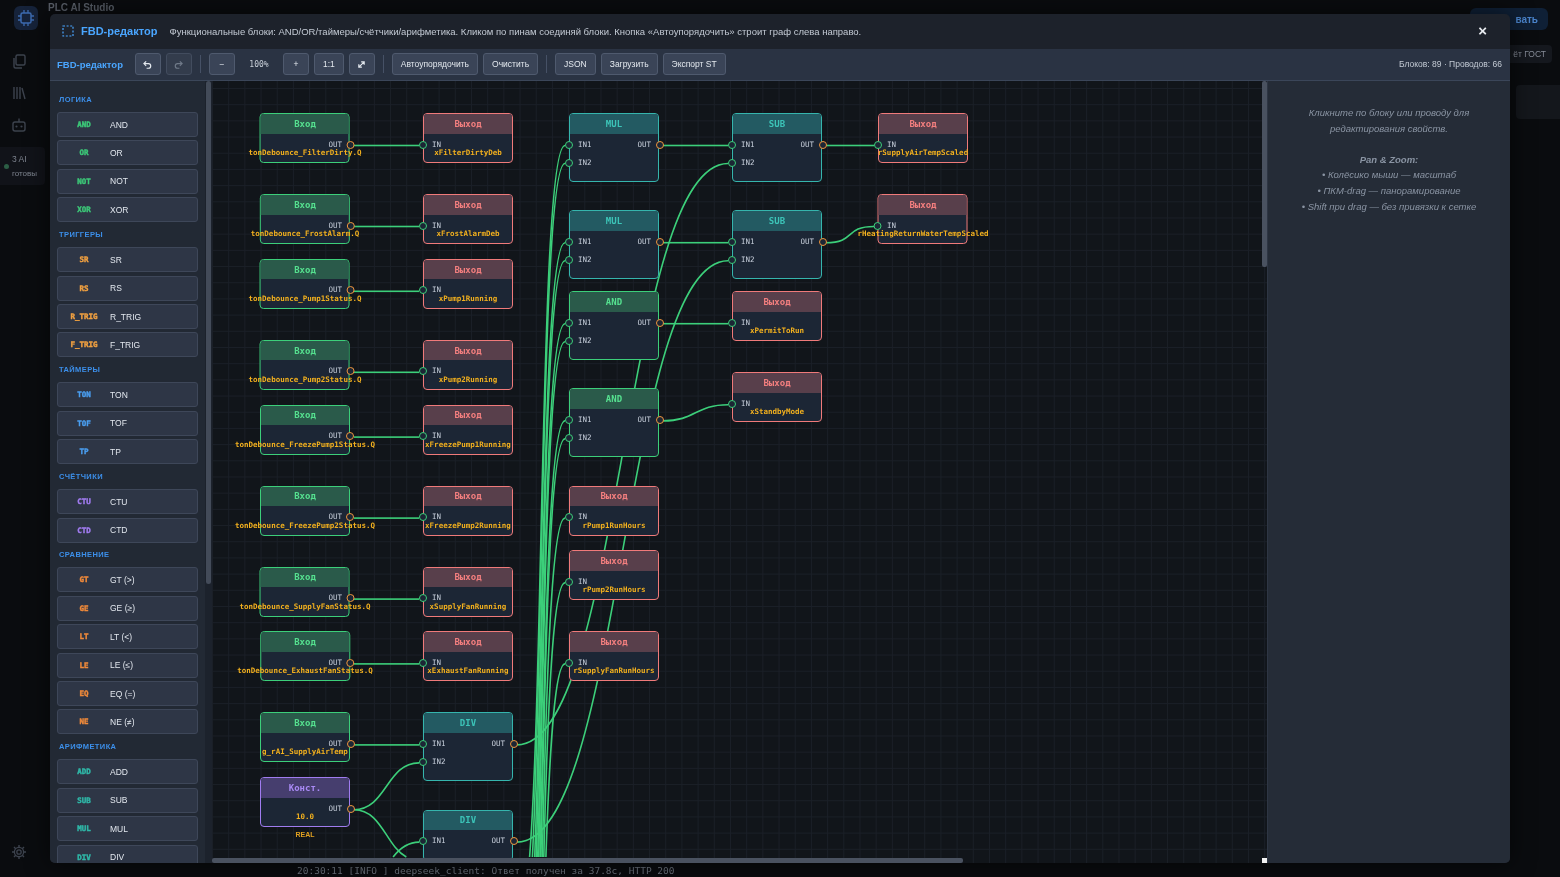  Describe the element at coordinates (435, 64) in the screenshot. I see `auto-layout-button: Автоупорядочить` at that location.